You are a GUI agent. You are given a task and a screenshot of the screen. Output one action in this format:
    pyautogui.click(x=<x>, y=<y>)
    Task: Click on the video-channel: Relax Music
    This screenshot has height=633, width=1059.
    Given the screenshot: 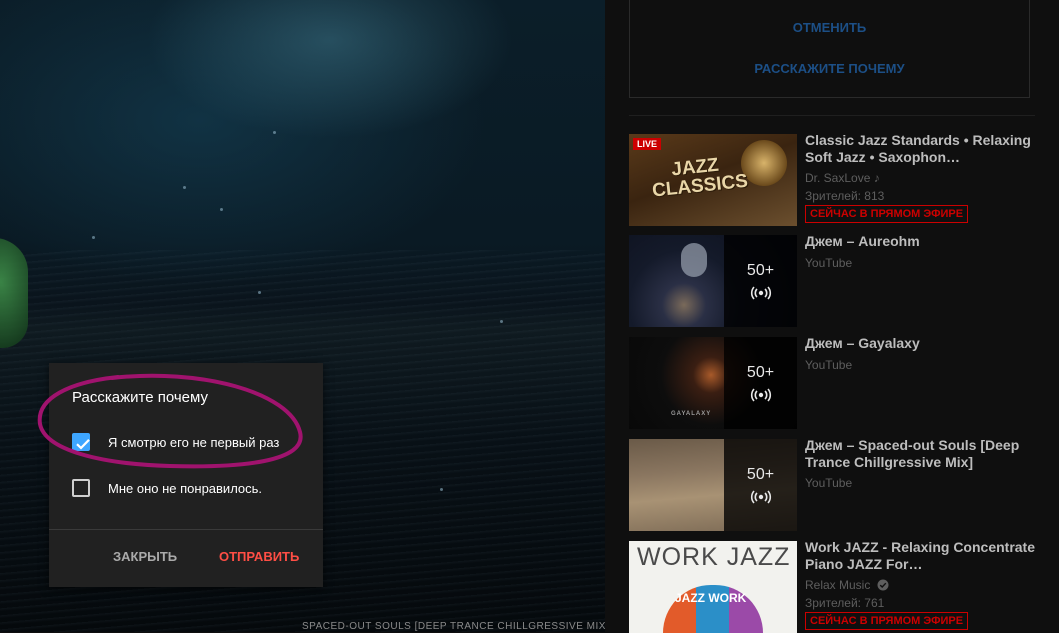 What is the action you would take?
    pyautogui.click(x=837, y=585)
    